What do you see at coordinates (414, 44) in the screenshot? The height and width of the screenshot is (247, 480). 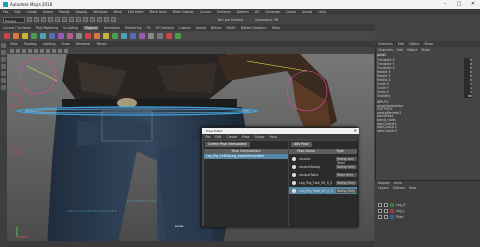 I see `channel-tab-object: Object` at bounding box center [414, 44].